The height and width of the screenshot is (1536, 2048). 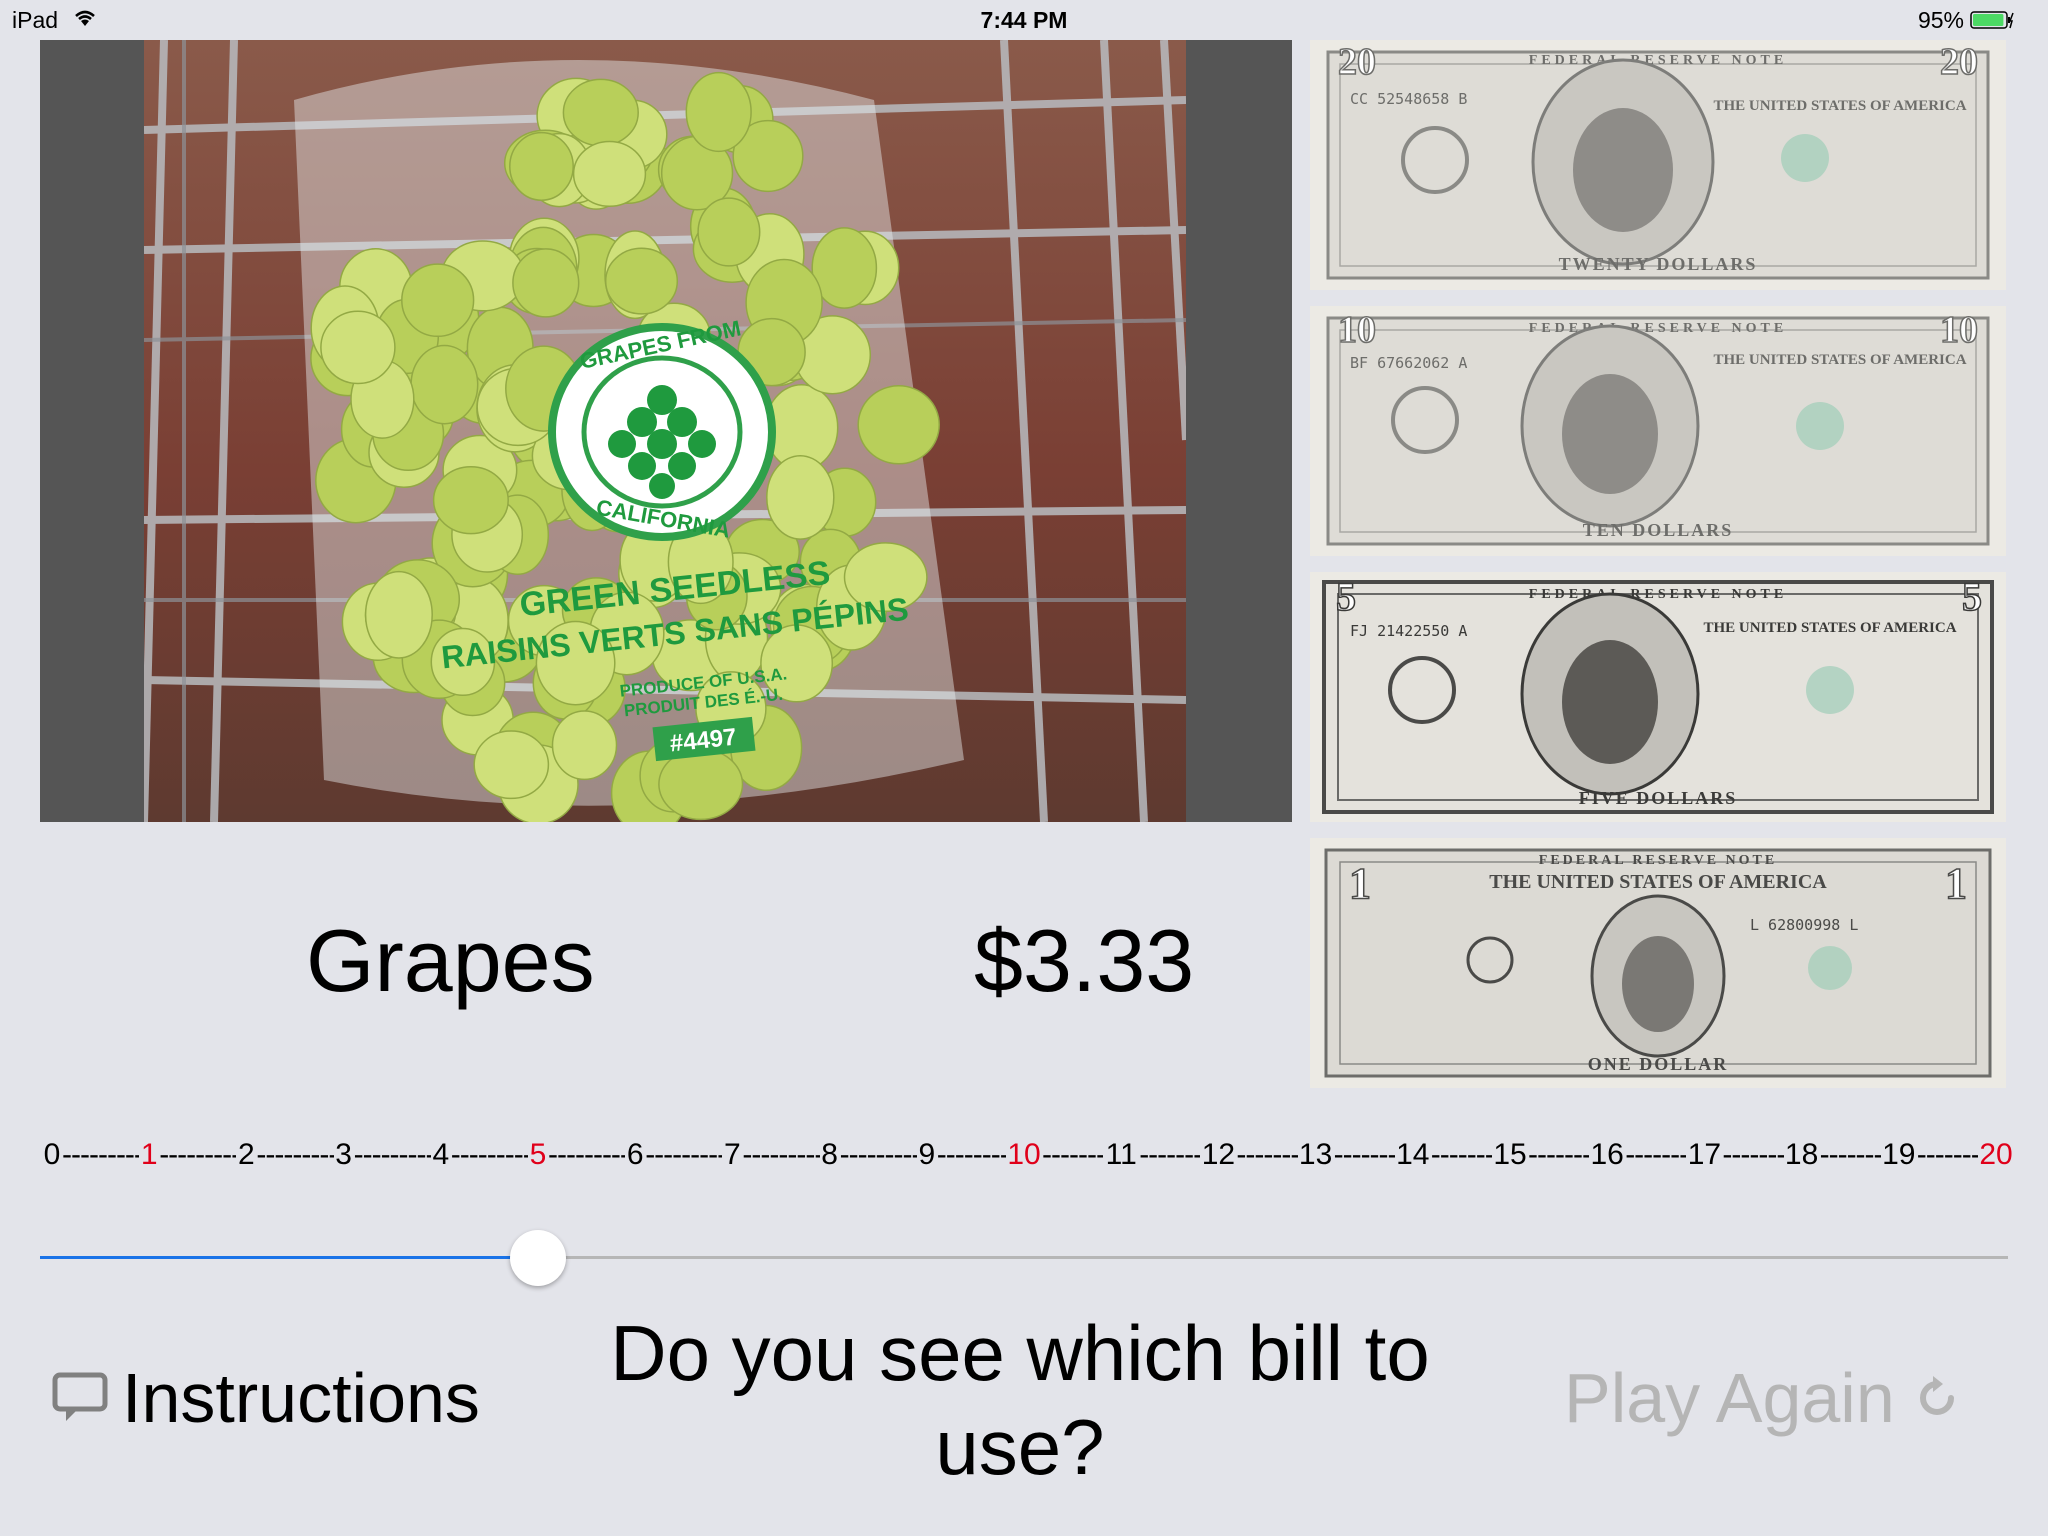 I want to click on bill-denom-tl: 10, so click(x=1357, y=330).